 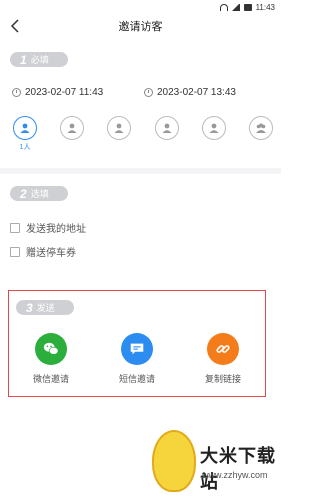 I want to click on section-tag-optional: 2 选填, so click(x=39, y=193).